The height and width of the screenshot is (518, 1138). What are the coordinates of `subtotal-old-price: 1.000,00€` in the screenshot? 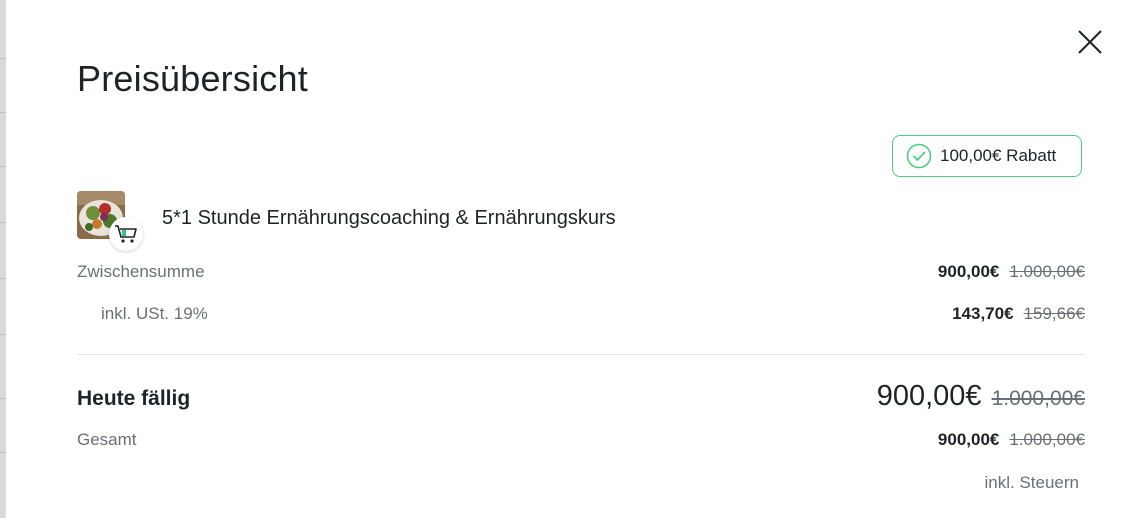 It's located at (1047, 271).